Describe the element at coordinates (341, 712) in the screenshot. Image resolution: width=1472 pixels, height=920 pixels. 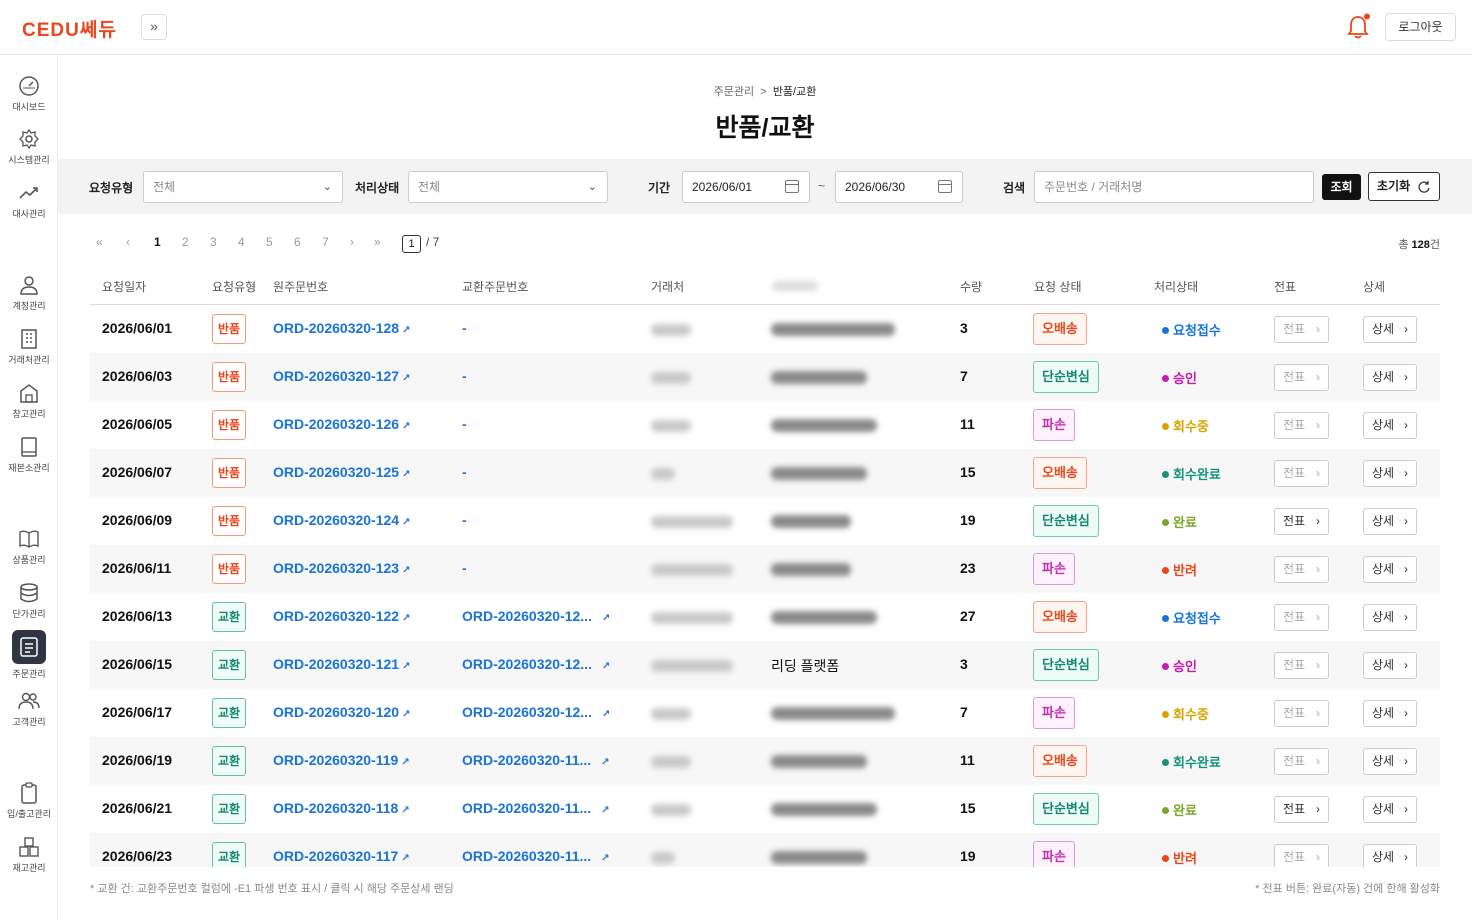
I see `original-order-link: ORD-20260320-120 ↗` at that location.